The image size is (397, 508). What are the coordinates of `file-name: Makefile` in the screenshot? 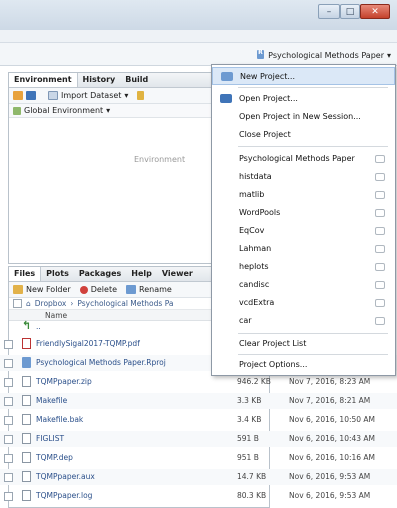 It's located at (51, 400).